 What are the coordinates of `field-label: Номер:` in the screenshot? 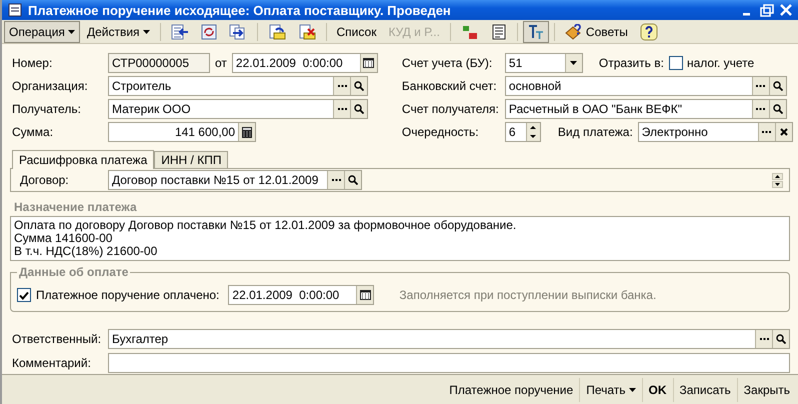 It's located at (32, 63).